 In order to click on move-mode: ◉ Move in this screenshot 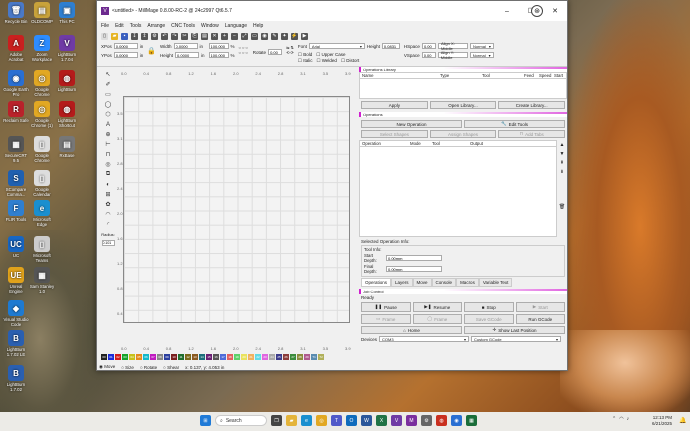, I will do `click(107, 367)`.